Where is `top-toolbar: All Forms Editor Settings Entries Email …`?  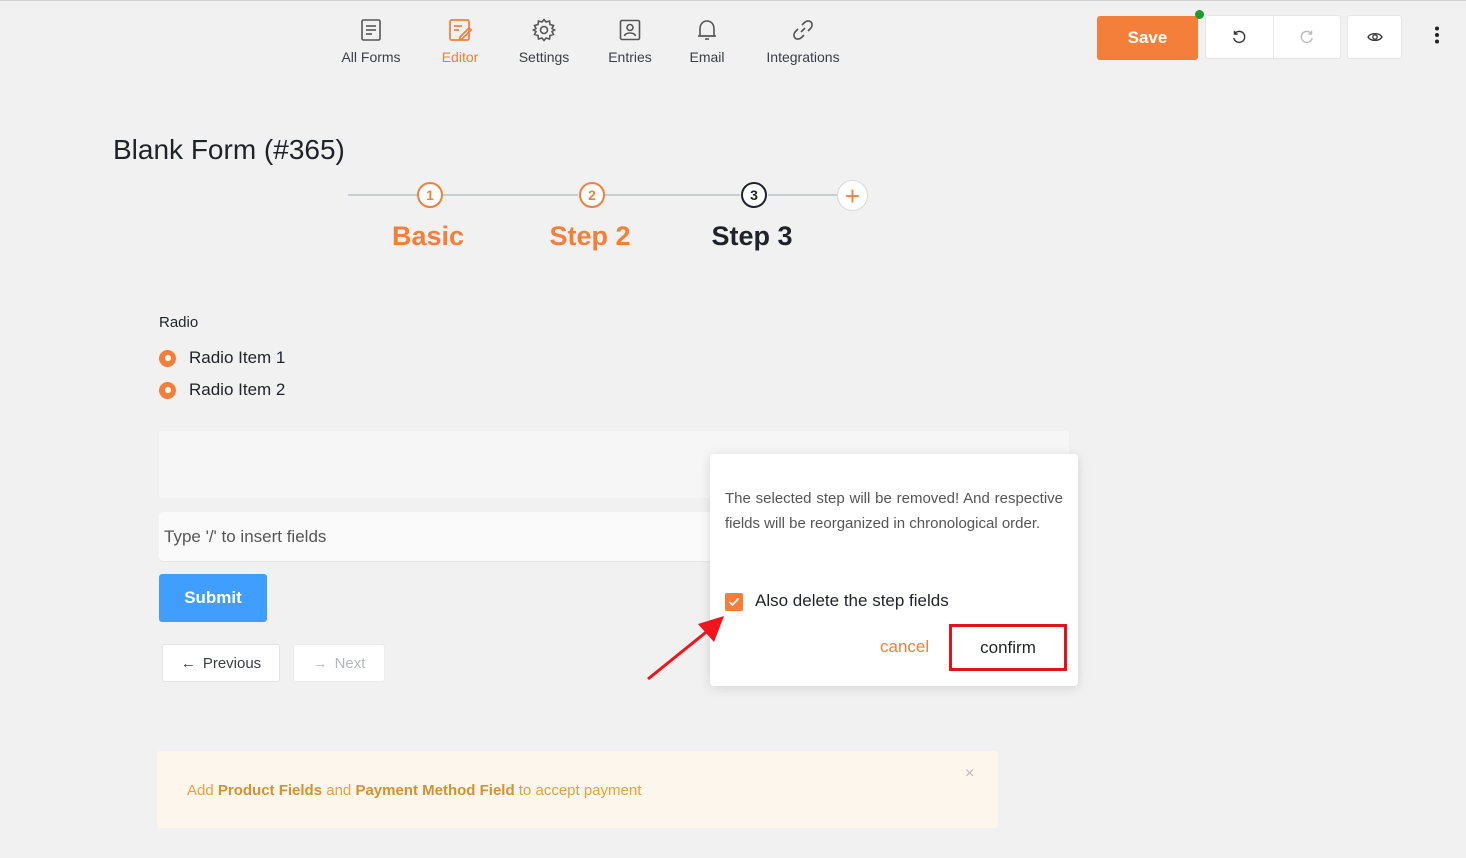
top-toolbar: All Forms Editor Settings Entries Email … is located at coordinates (733, 41).